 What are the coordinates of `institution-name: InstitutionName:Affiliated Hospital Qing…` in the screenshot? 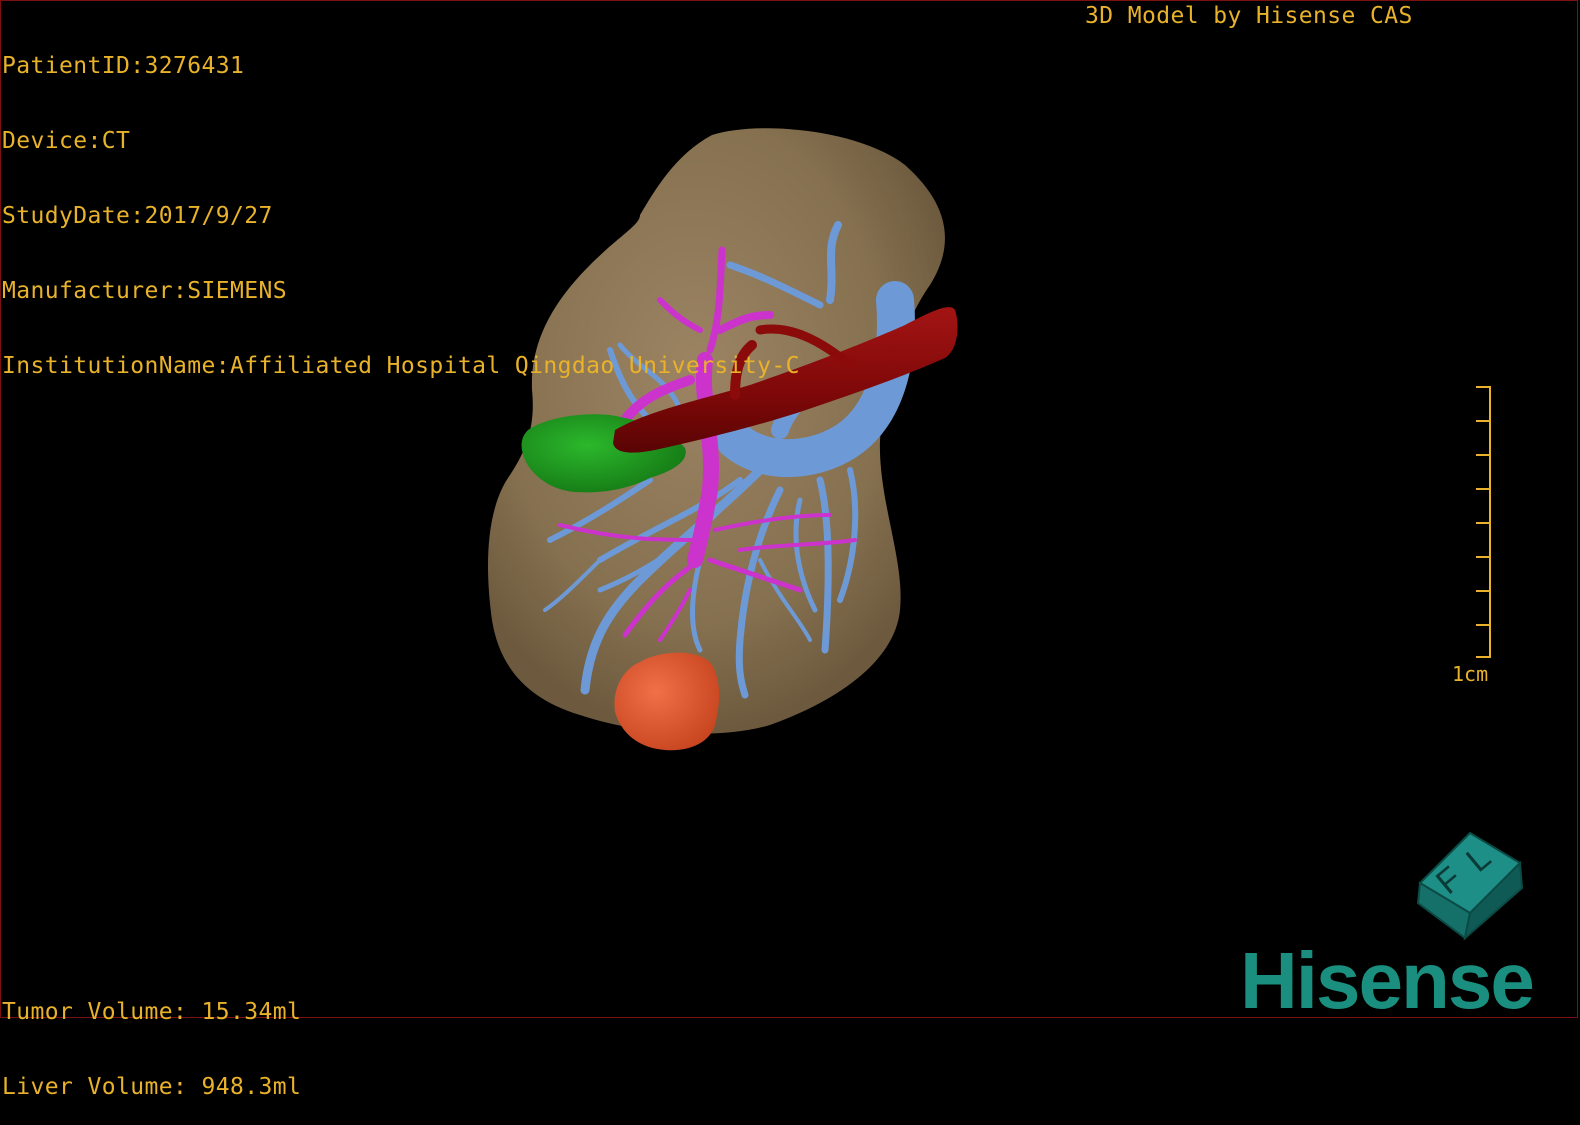 It's located at (401, 366).